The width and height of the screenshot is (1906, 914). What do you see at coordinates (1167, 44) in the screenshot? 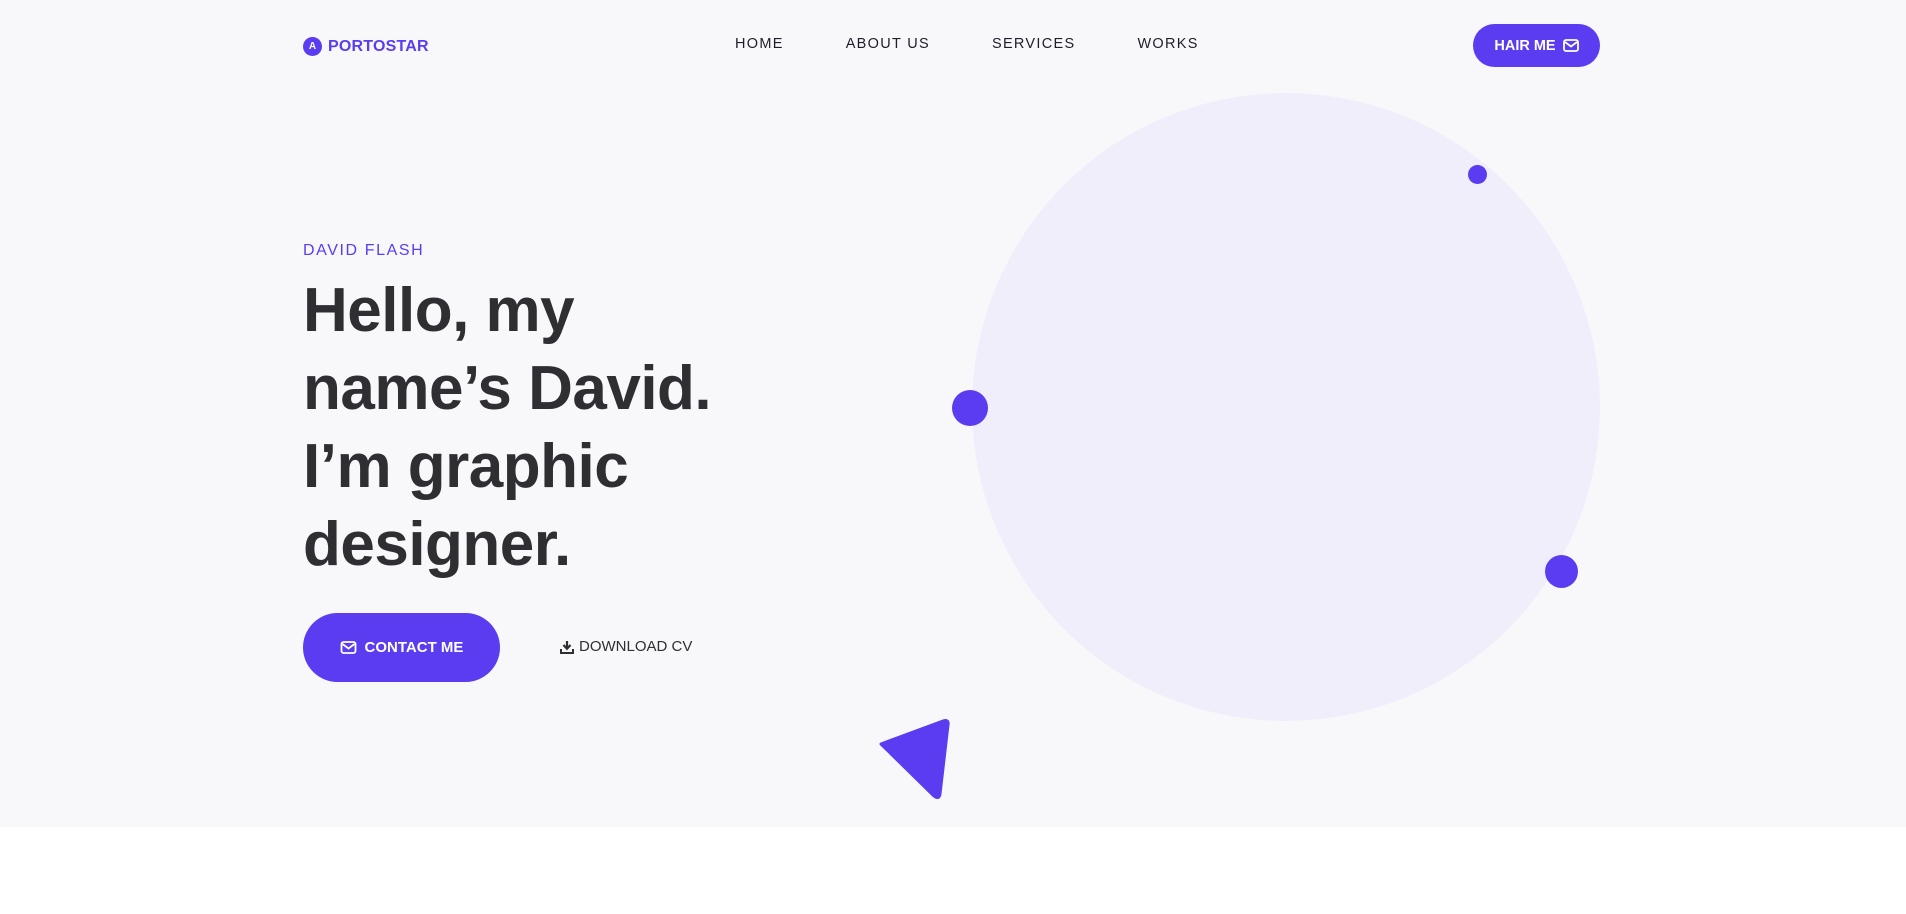
I see `nav-item-works: WORKS` at bounding box center [1167, 44].